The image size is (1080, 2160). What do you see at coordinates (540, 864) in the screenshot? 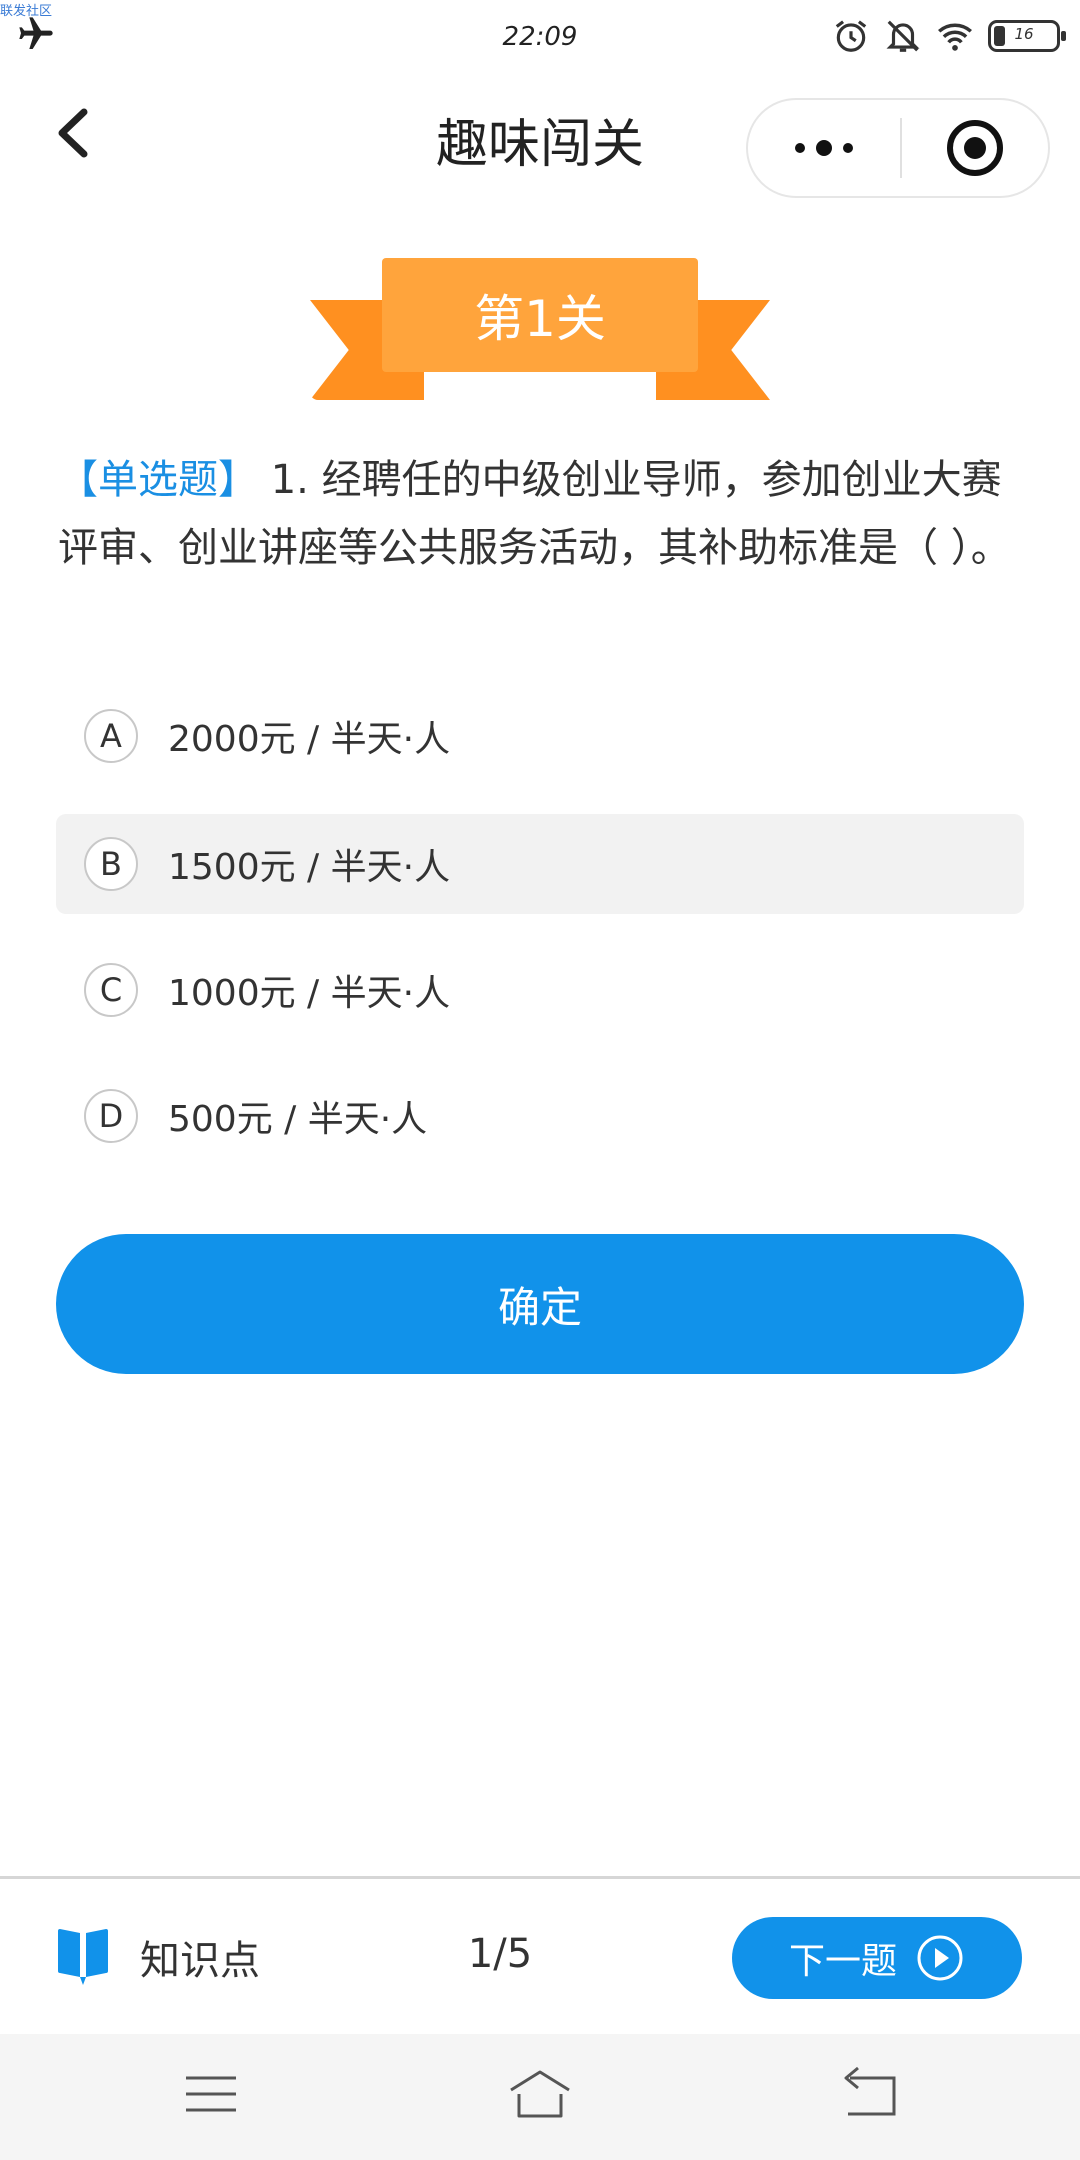
I see `option-b: B 1500元 / 半天·人` at bounding box center [540, 864].